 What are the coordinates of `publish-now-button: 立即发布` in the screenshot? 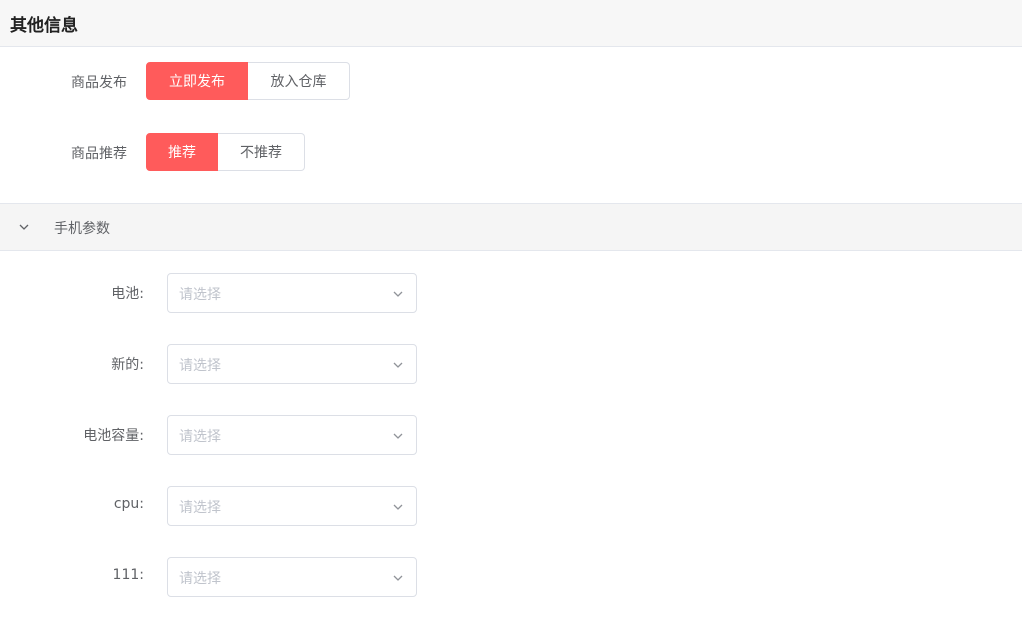 It's located at (197, 81).